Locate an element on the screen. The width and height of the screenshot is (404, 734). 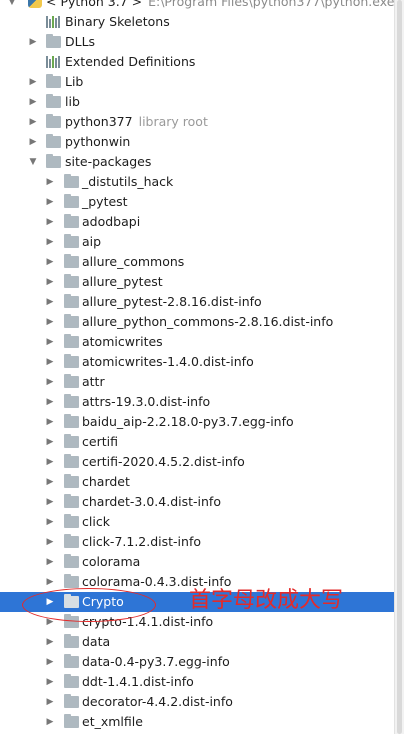
site-package-item: ▶ allure_python_commons-2.8.16.dist-info is located at coordinates (197, 322).